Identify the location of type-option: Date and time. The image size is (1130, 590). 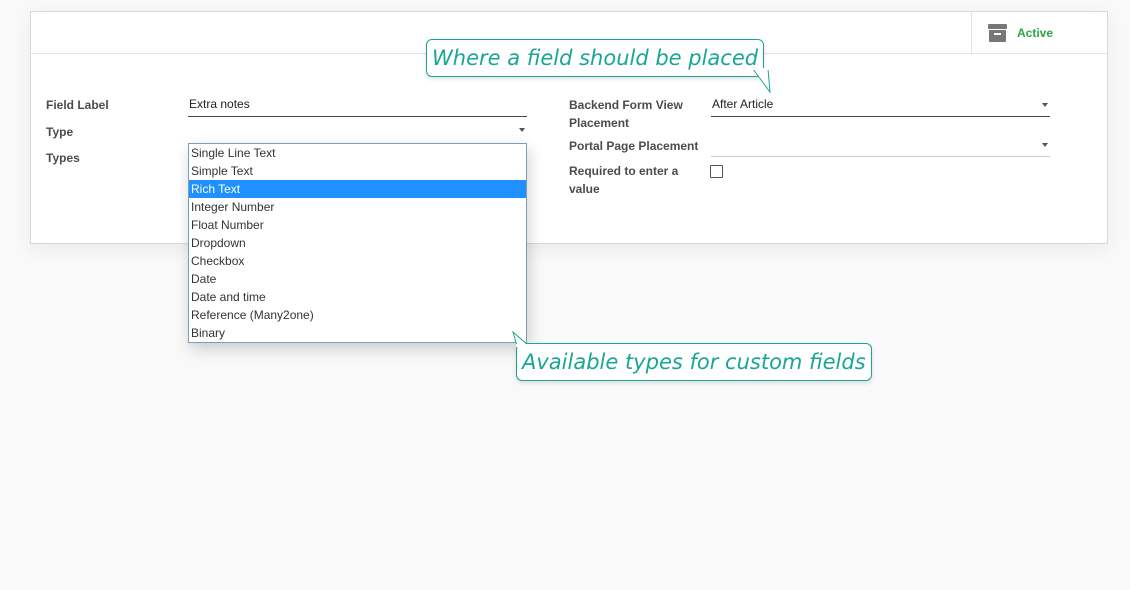
(357, 297).